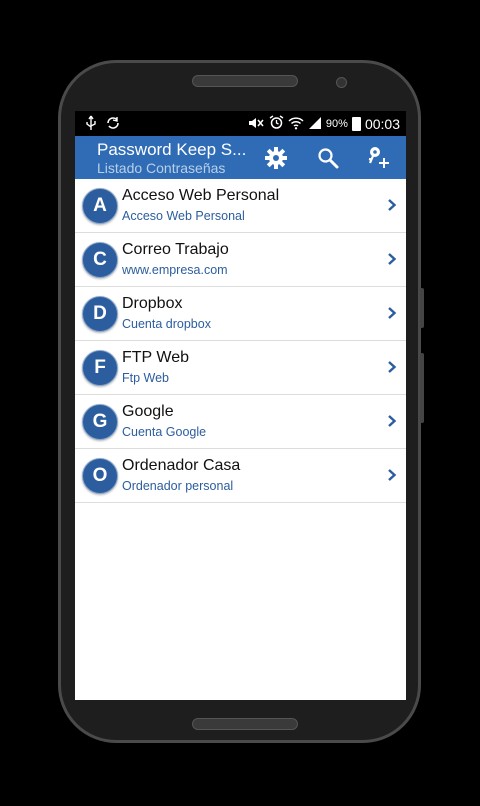 The image size is (480, 806). What do you see at coordinates (100, 260) in the screenshot?
I see `letter-avatar: C` at bounding box center [100, 260].